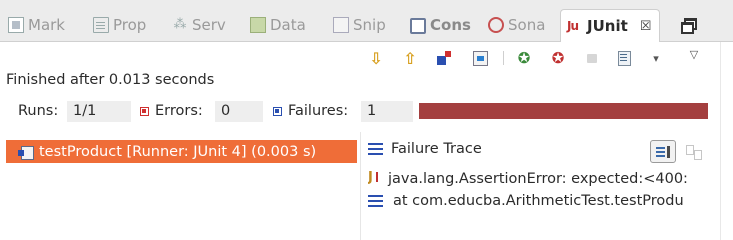 The width and height of the screenshot is (733, 240). What do you see at coordinates (720, 141) in the screenshot?
I see `view-border` at bounding box center [720, 141].